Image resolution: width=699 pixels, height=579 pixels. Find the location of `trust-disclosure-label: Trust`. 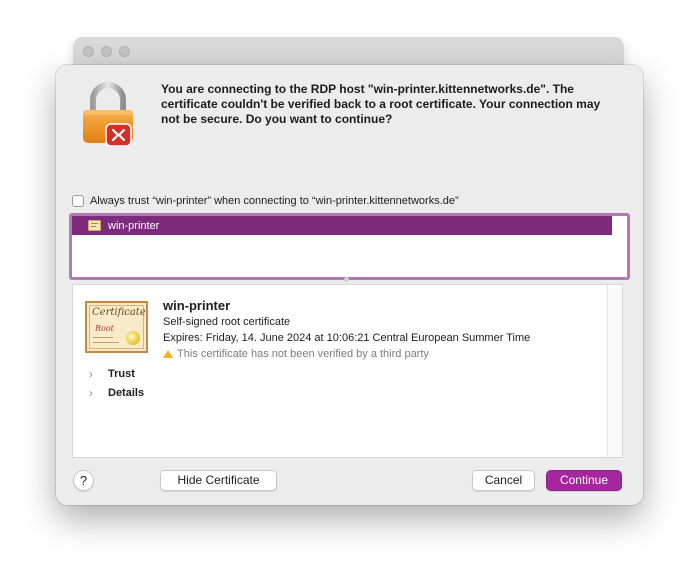

trust-disclosure-label: Trust is located at coordinates (121, 374).